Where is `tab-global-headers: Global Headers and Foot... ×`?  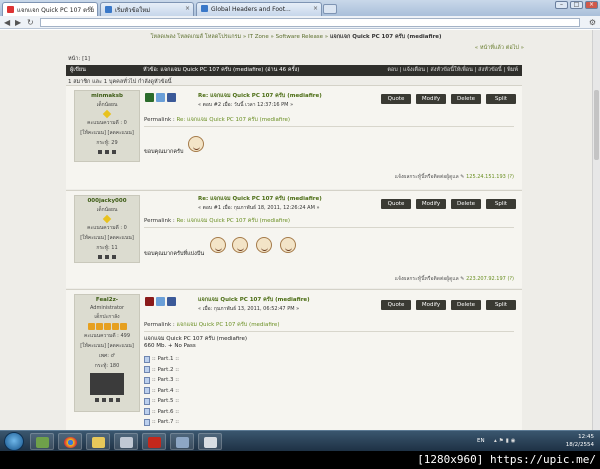 tab-global-headers: Global Headers and Foot... × is located at coordinates (259, 9).